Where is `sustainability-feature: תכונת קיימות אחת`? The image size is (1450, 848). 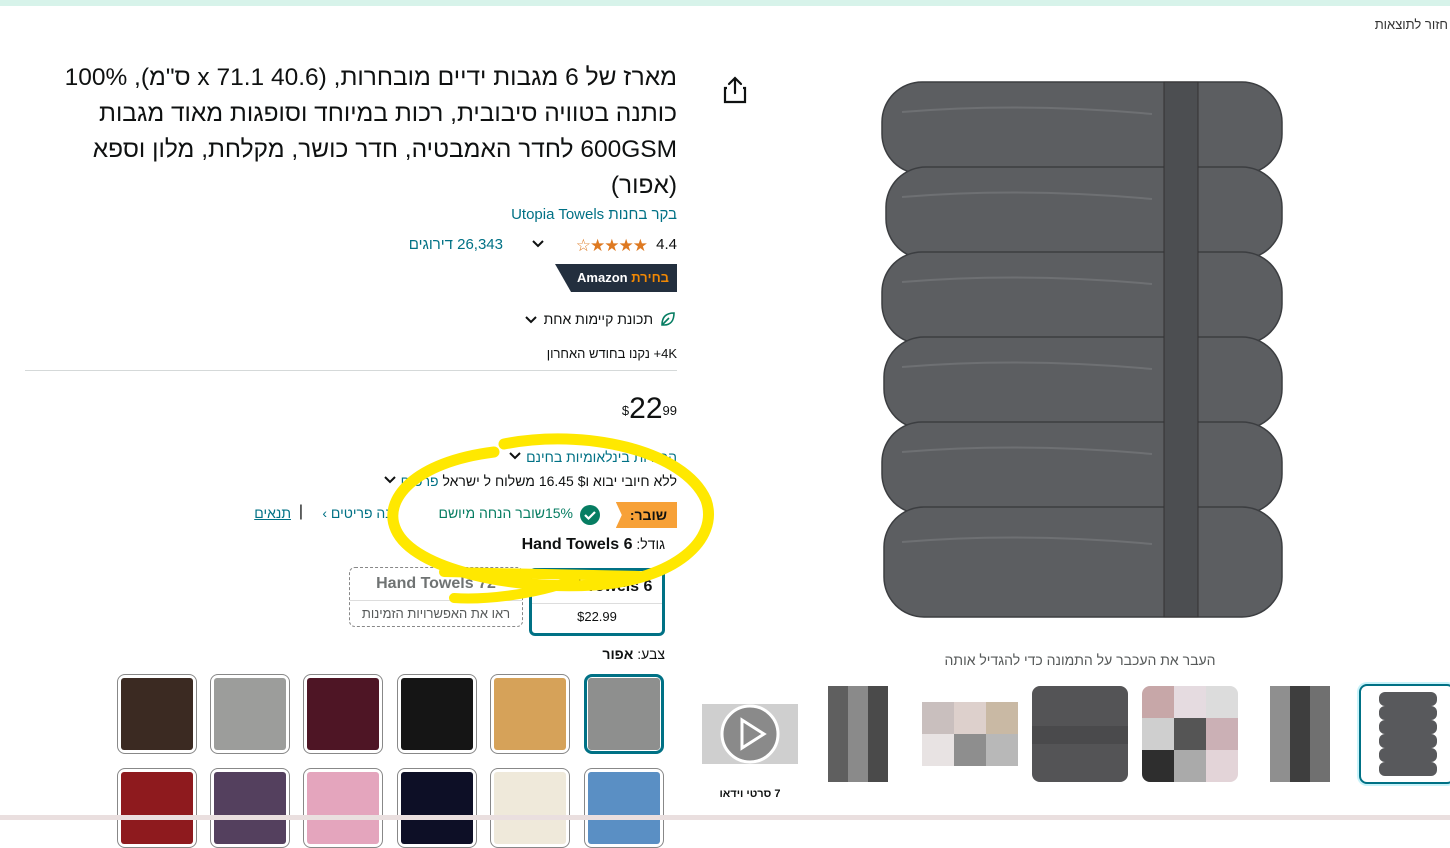 sustainability-feature: תכונת קיימות אחת is located at coordinates (600, 319).